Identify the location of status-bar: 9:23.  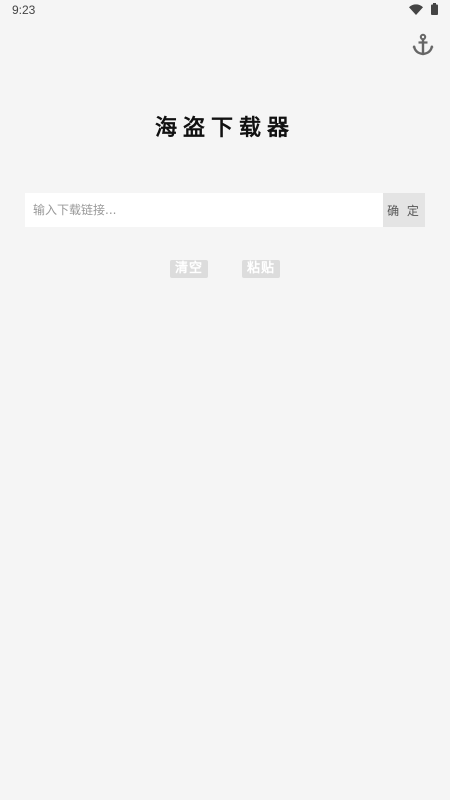
(225, 11).